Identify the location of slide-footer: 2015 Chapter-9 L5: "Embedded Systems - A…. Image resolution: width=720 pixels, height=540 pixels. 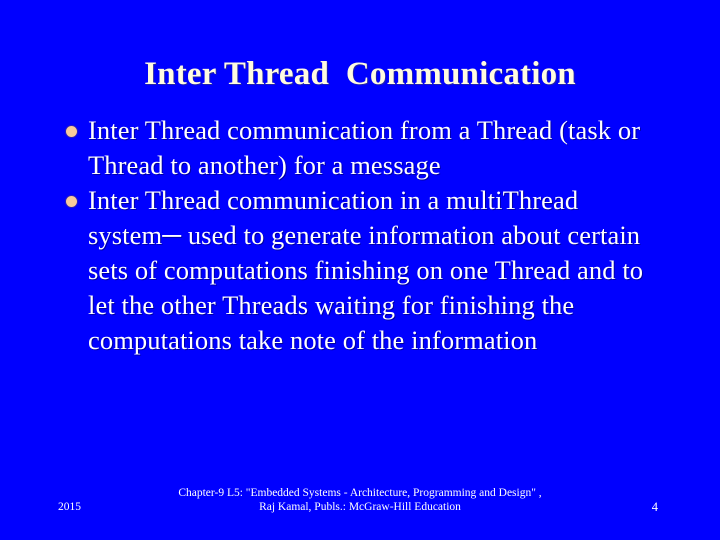
(360, 509).